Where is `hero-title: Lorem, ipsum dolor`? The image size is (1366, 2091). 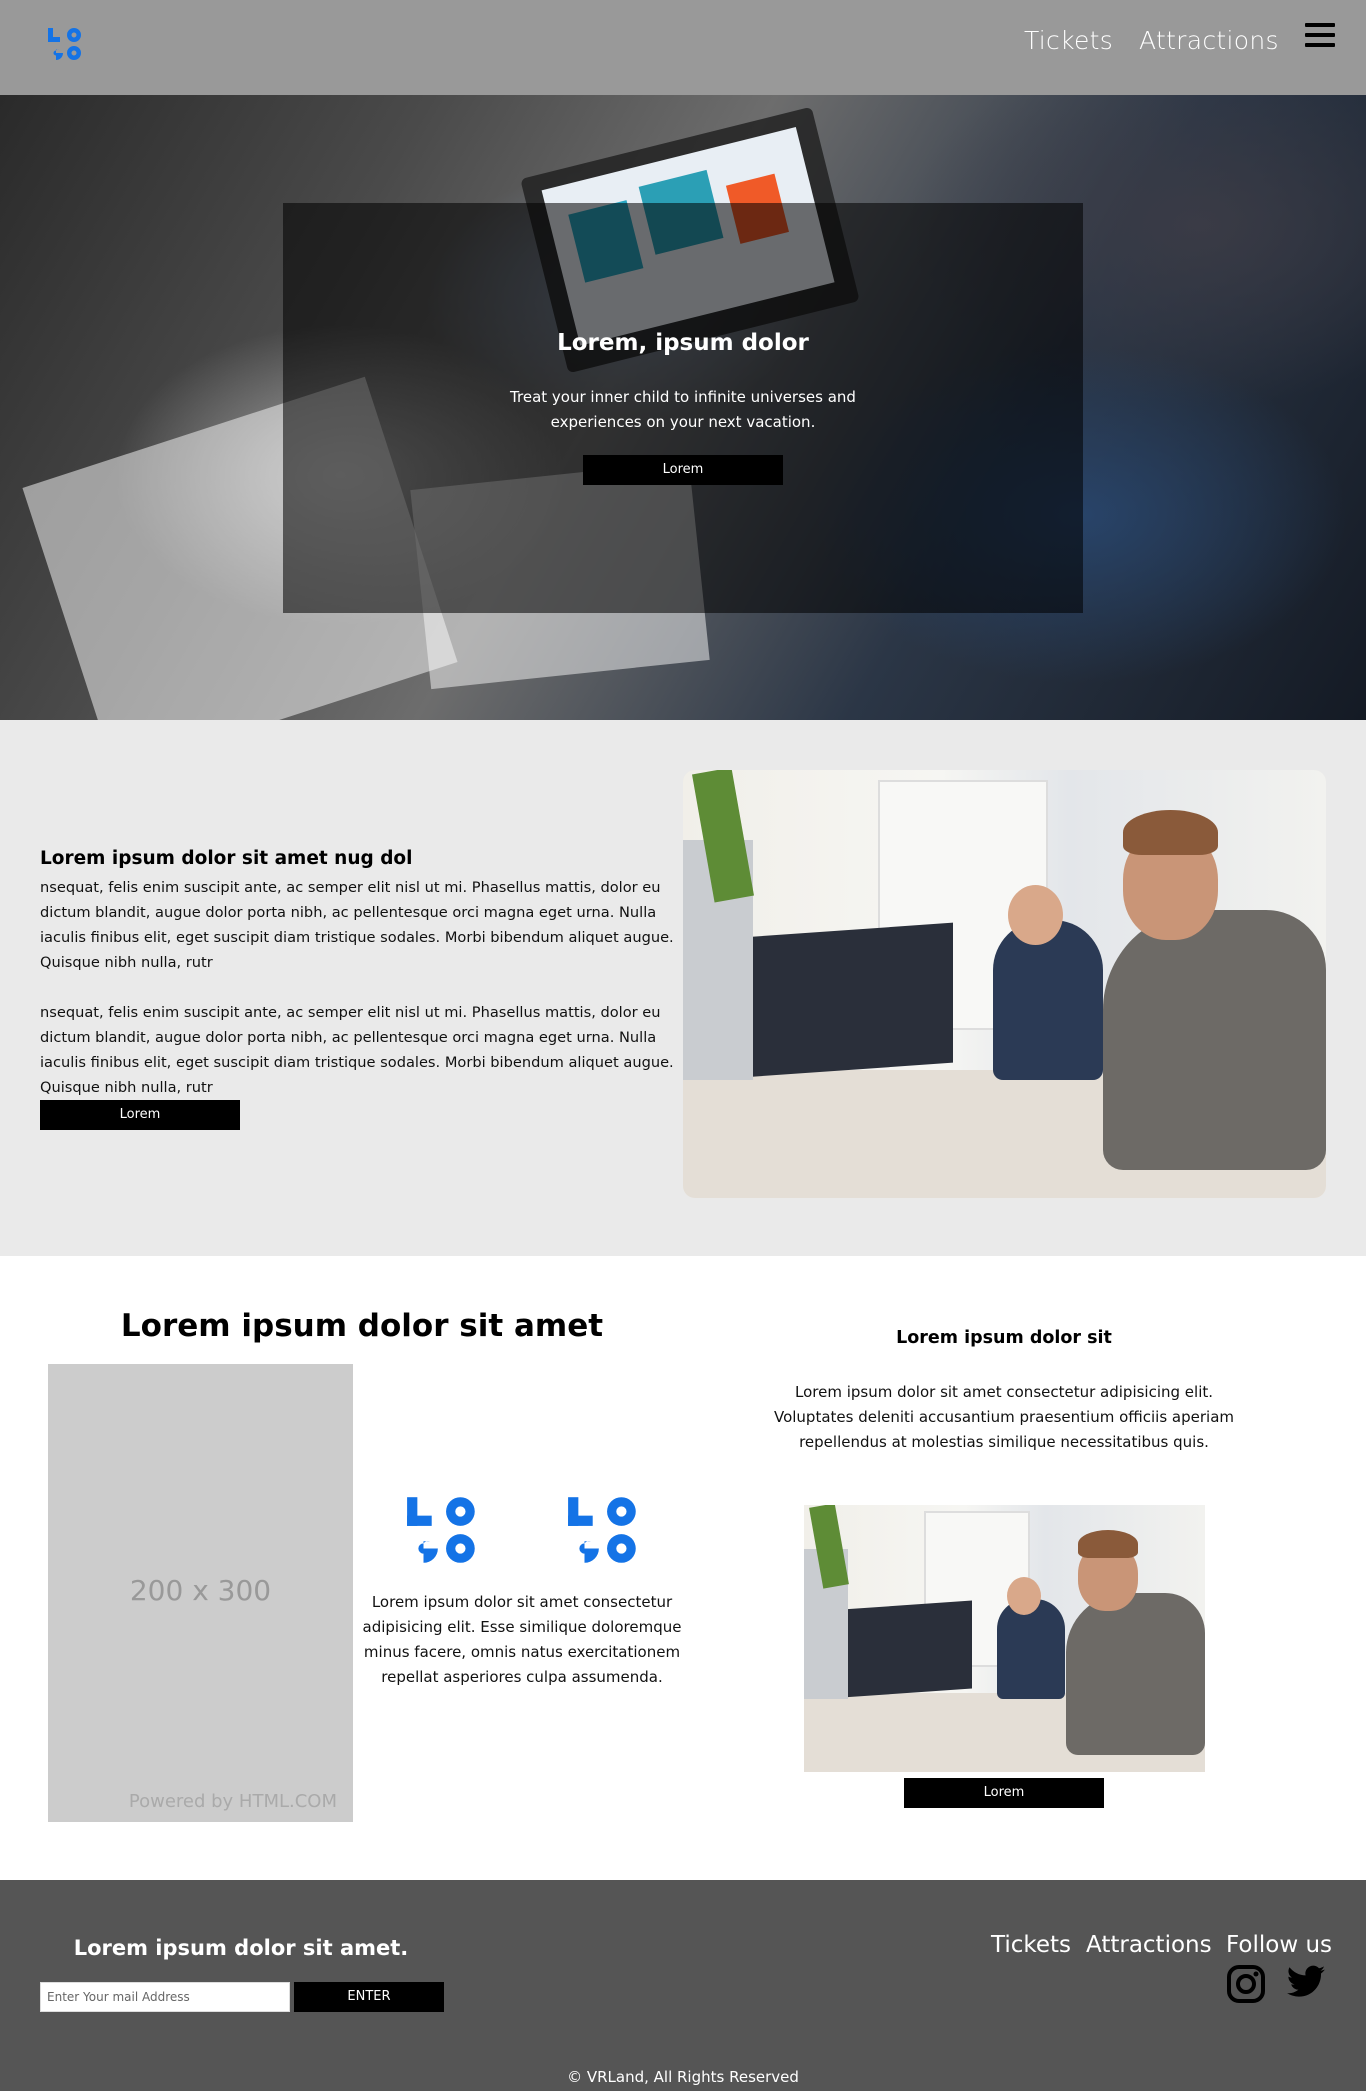
hero-title: Lorem, ipsum dolor is located at coordinates (683, 343).